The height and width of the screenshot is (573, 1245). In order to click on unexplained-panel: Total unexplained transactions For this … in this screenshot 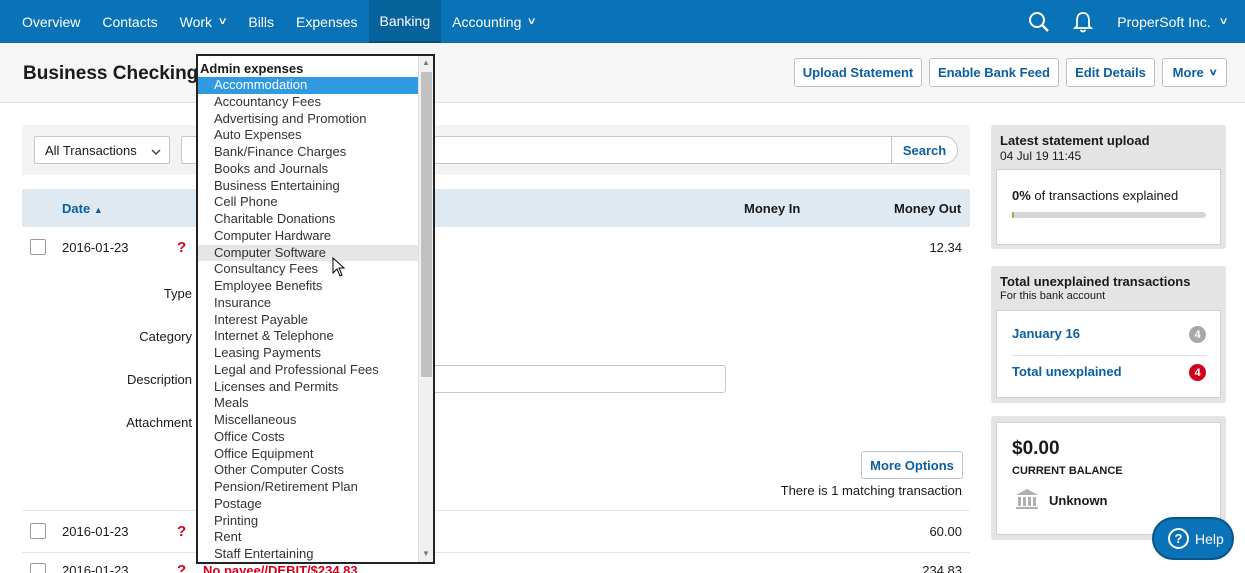, I will do `click(1108, 334)`.